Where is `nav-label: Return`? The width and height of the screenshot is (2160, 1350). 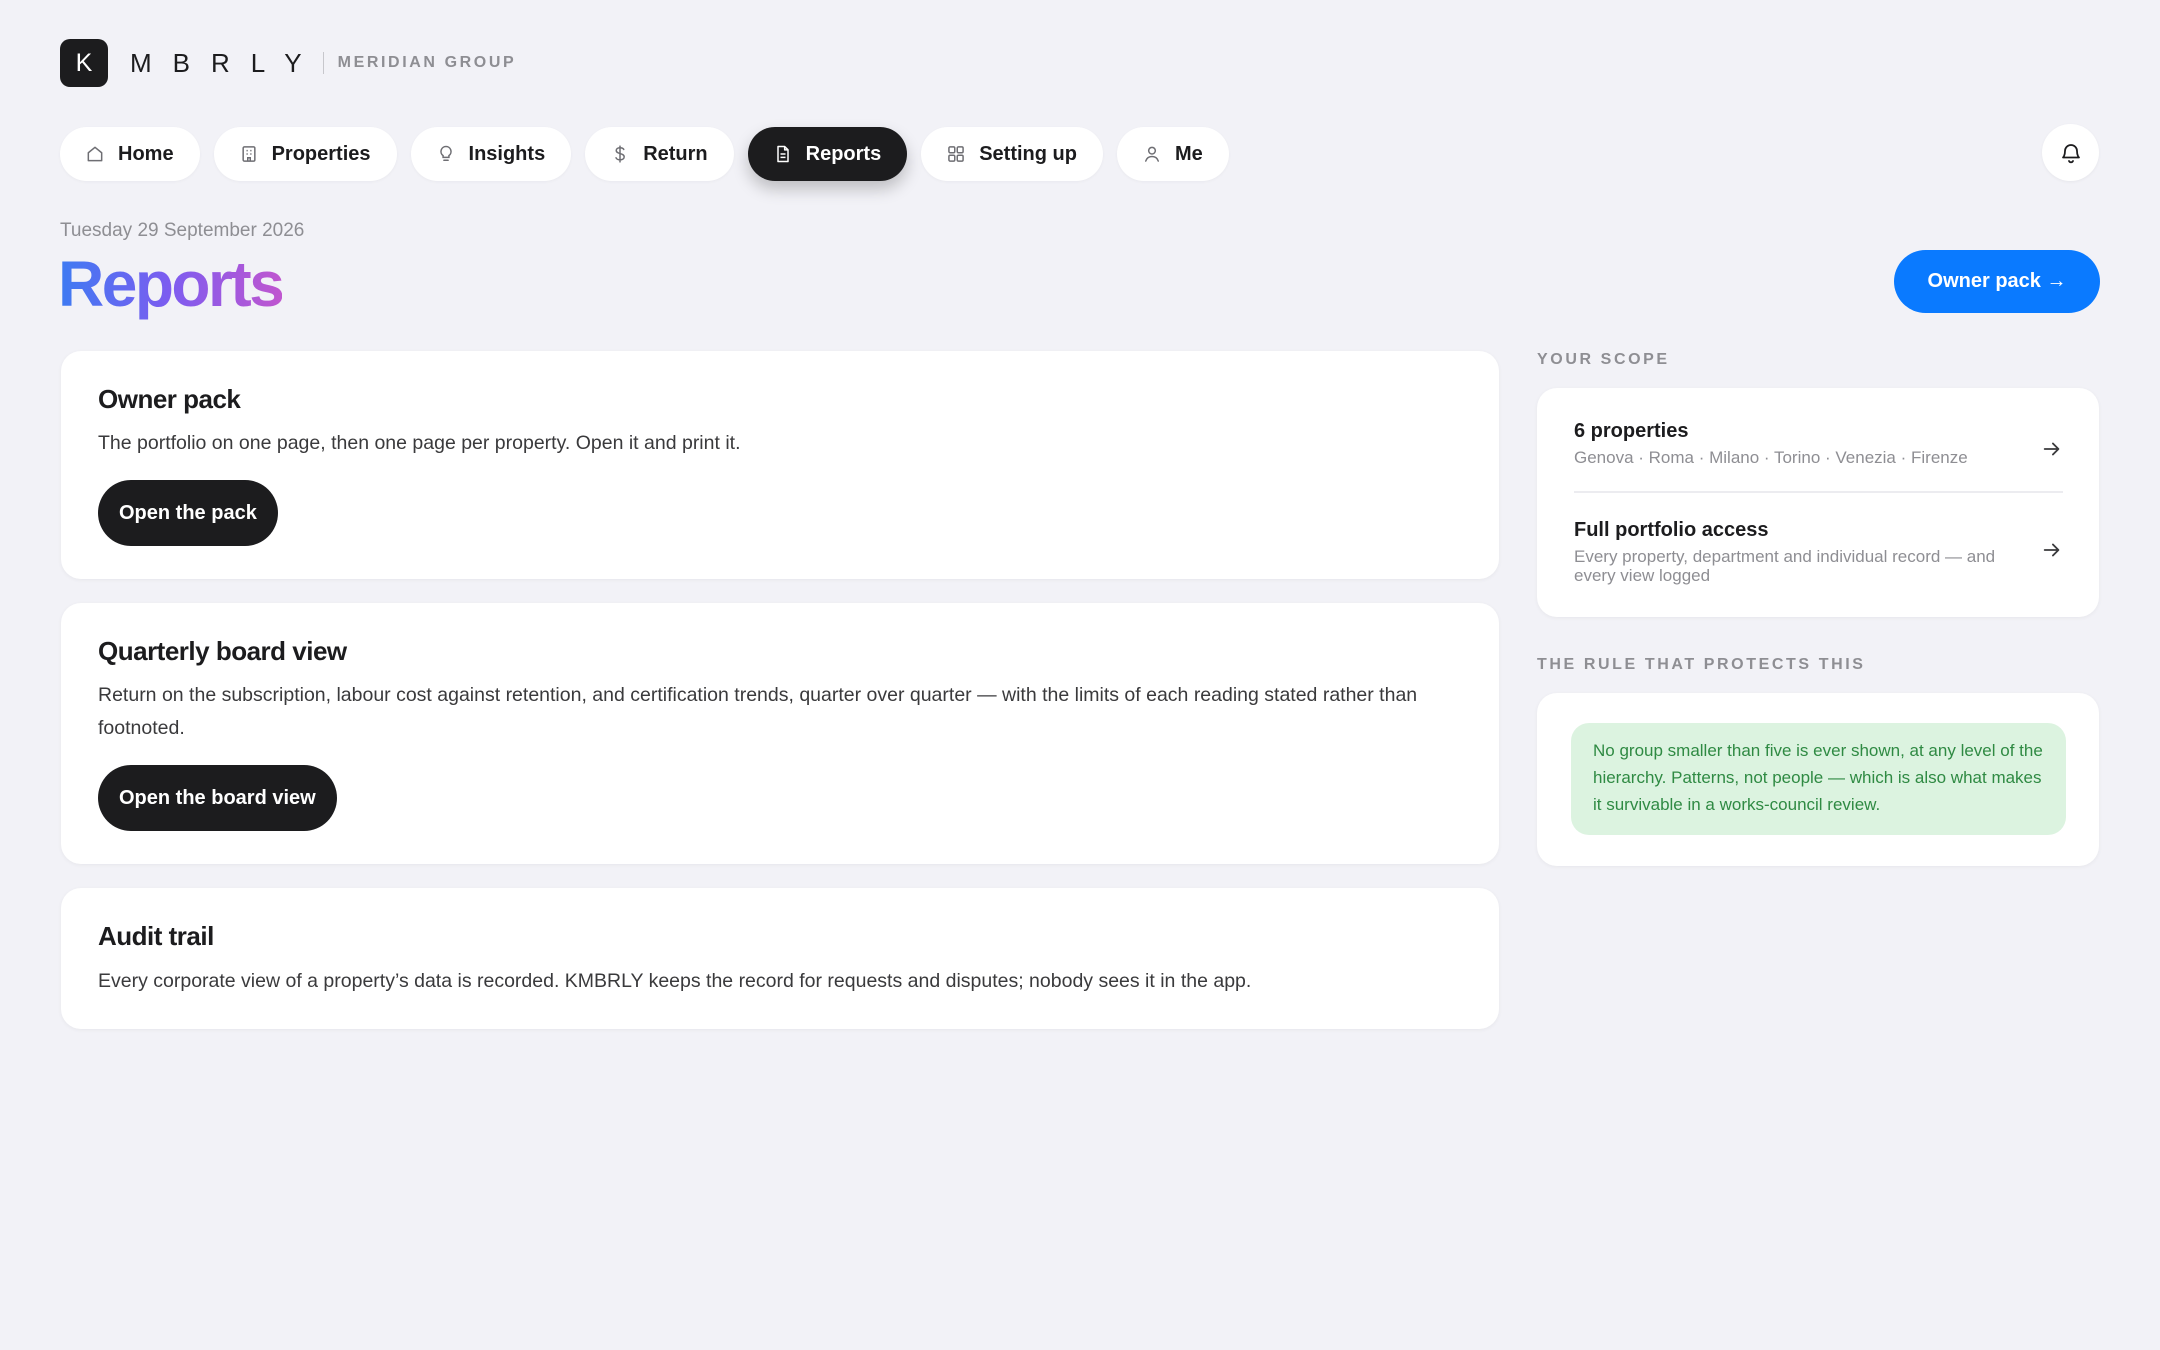 nav-label: Return is located at coordinates (675, 153).